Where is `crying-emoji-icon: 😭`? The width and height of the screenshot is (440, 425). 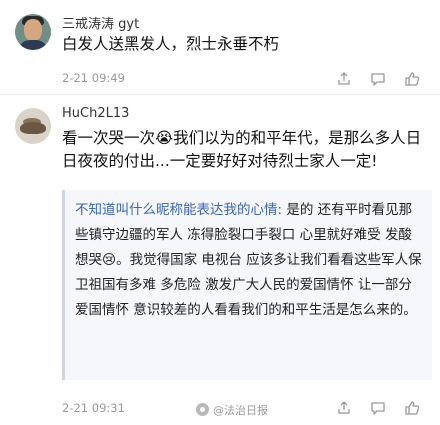 crying-emoji-icon: 😭 is located at coordinates (164, 138).